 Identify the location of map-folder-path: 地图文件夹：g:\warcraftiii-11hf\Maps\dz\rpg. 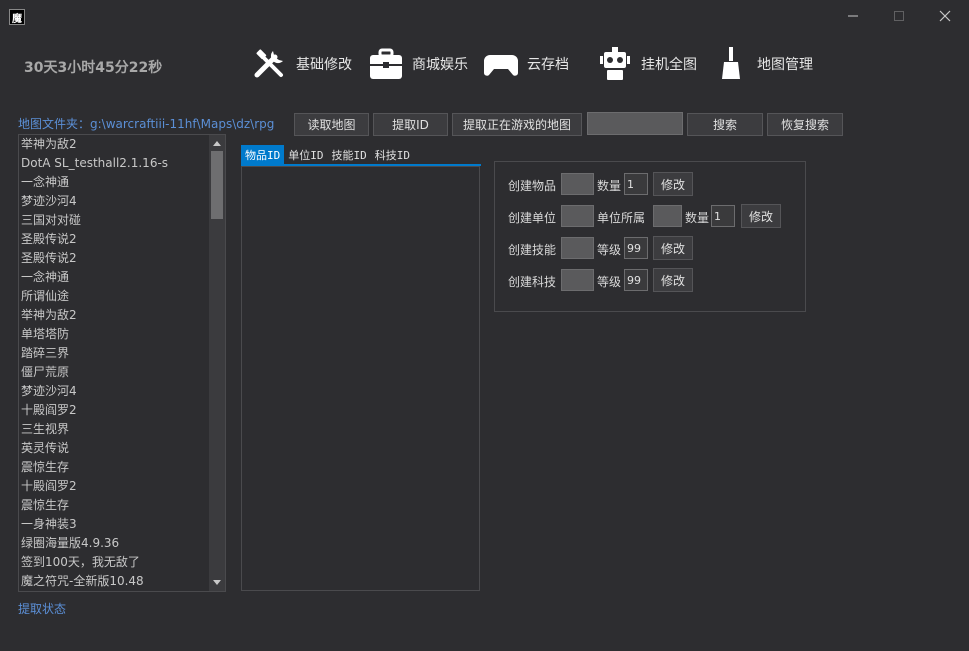
(146, 123).